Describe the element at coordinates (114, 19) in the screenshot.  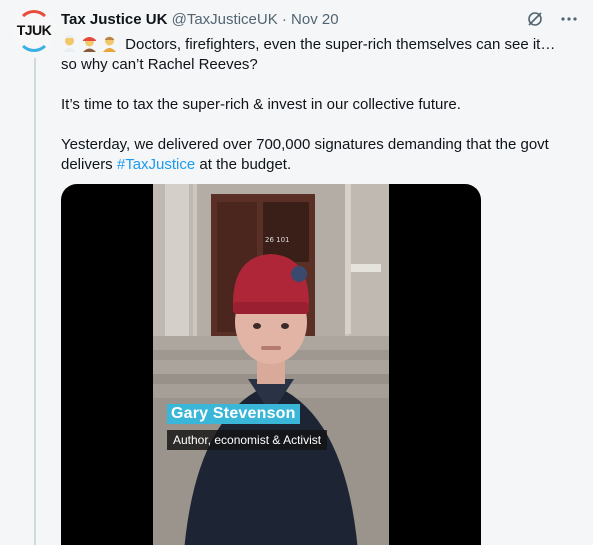
I see `author-name: Tax Justice UK` at that location.